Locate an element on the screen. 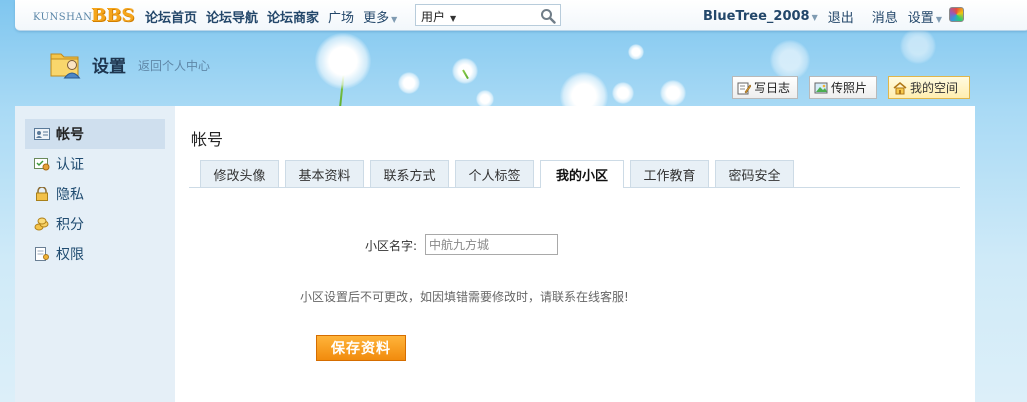 This screenshot has width=1027, height=402. tab-password-security: 密码安全 is located at coordinates (754, 173).